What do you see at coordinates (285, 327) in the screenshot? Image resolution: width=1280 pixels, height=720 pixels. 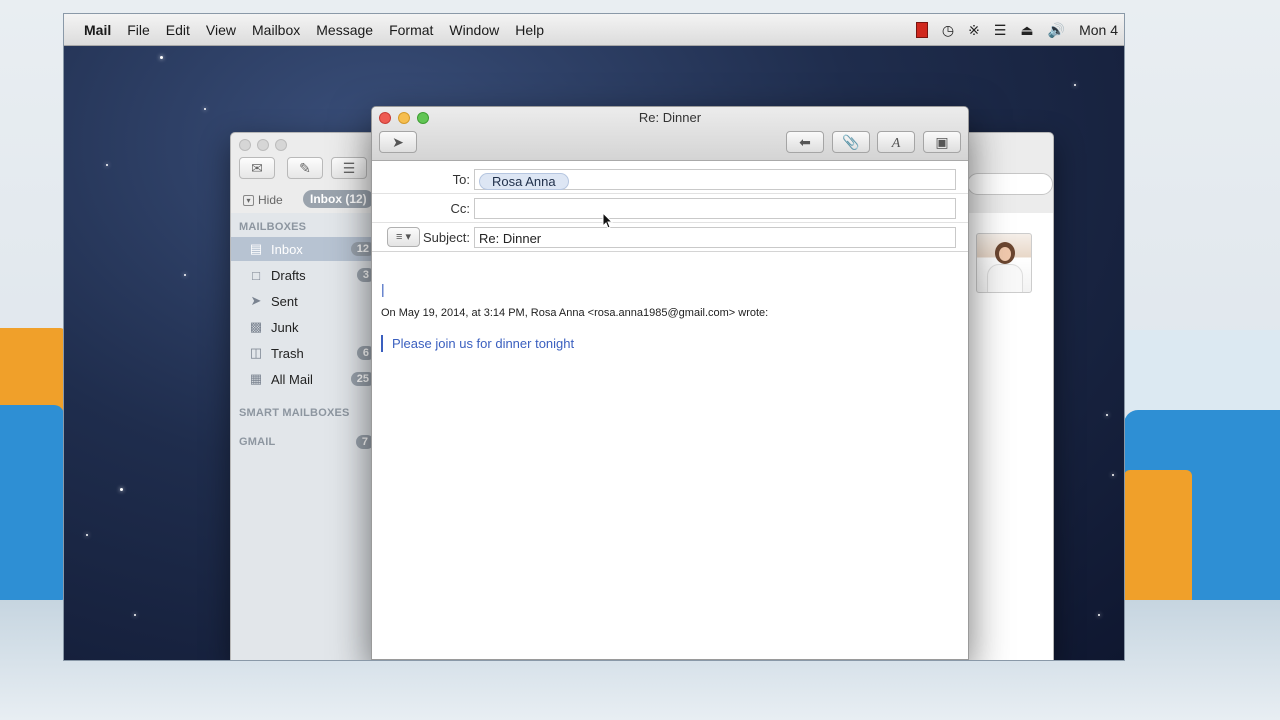 I see `sidebar-item-label: Junk` at bounding box center [285, 327].